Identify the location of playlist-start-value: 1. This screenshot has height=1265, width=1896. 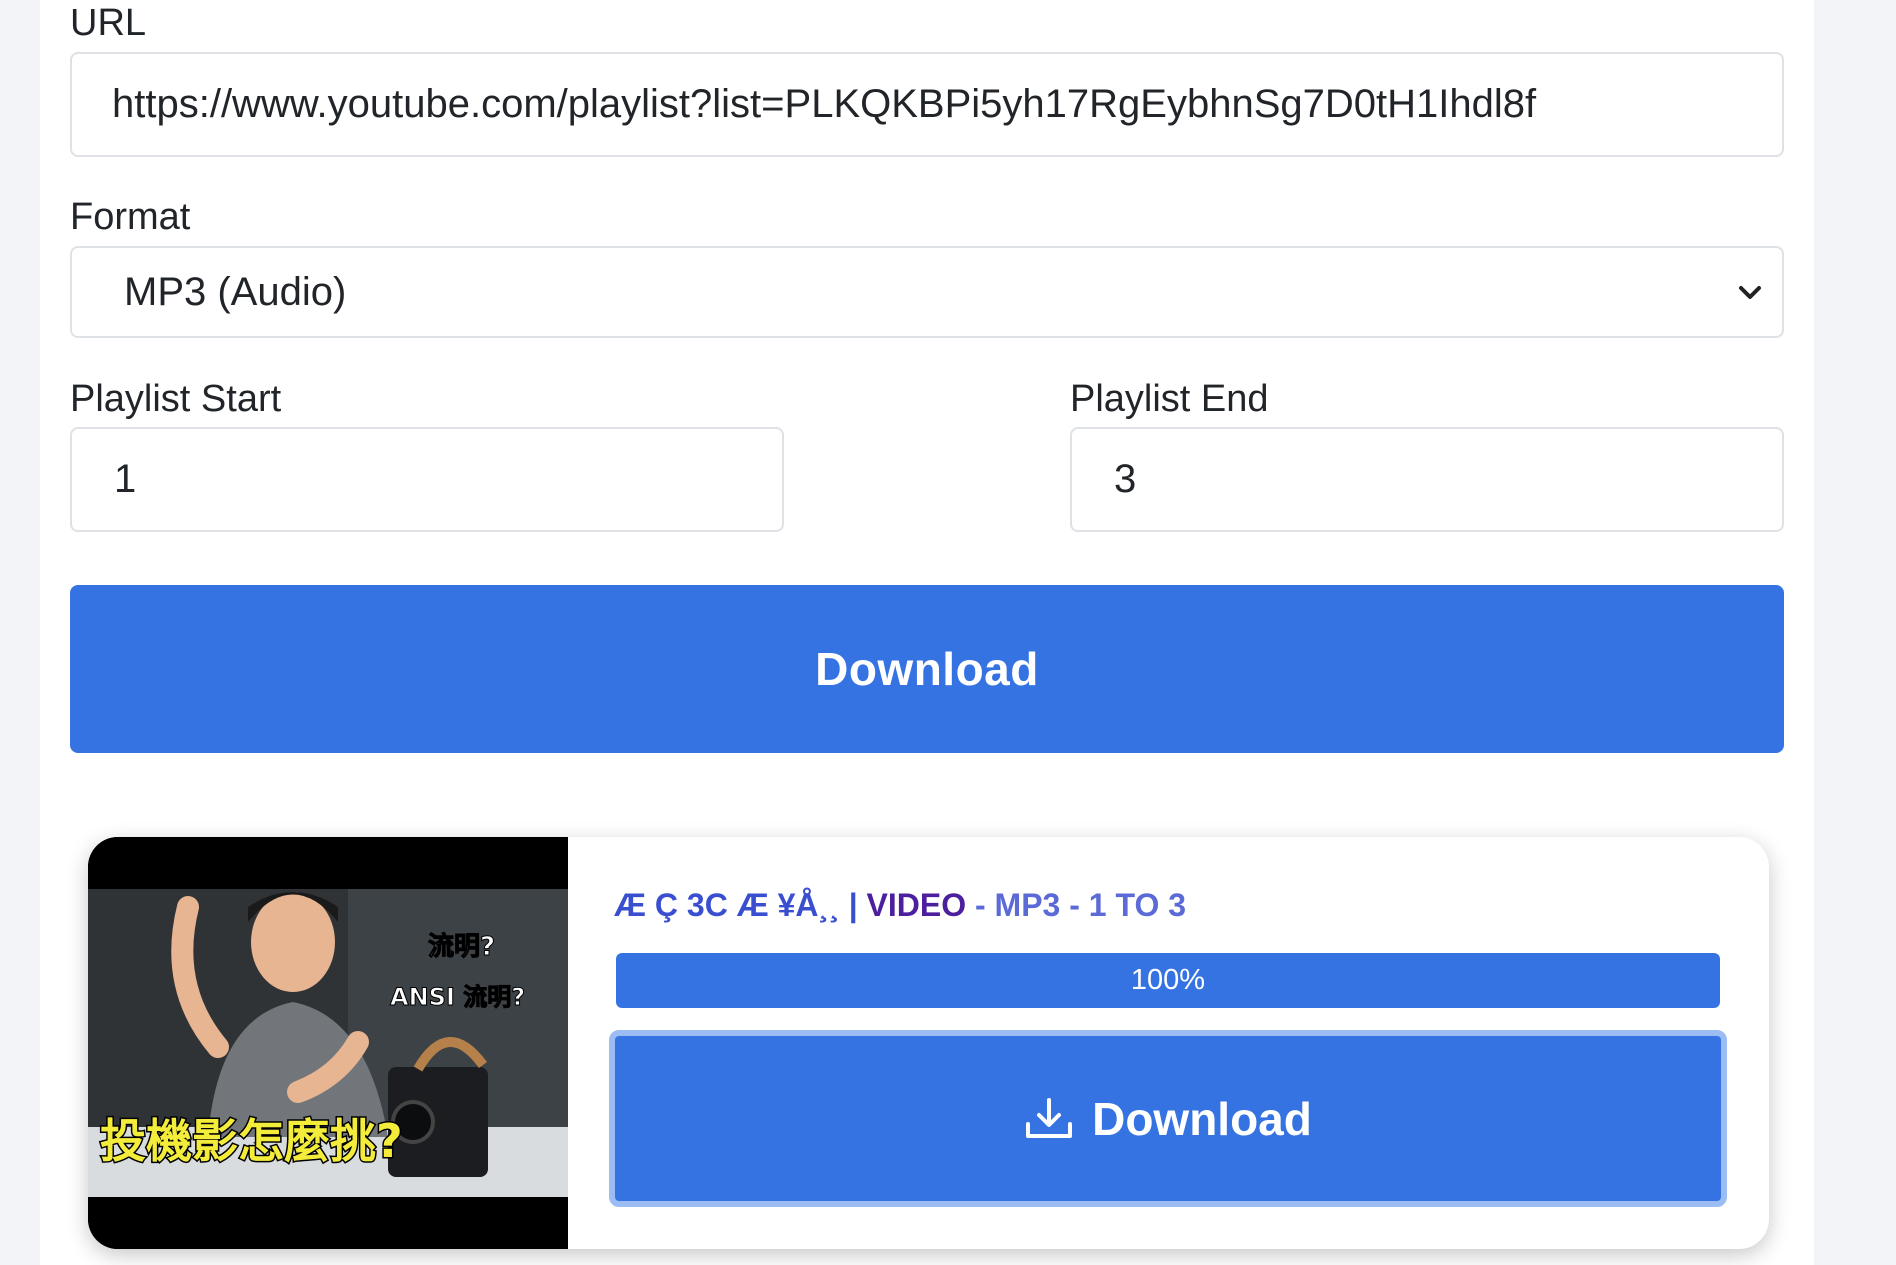
(125, 479).